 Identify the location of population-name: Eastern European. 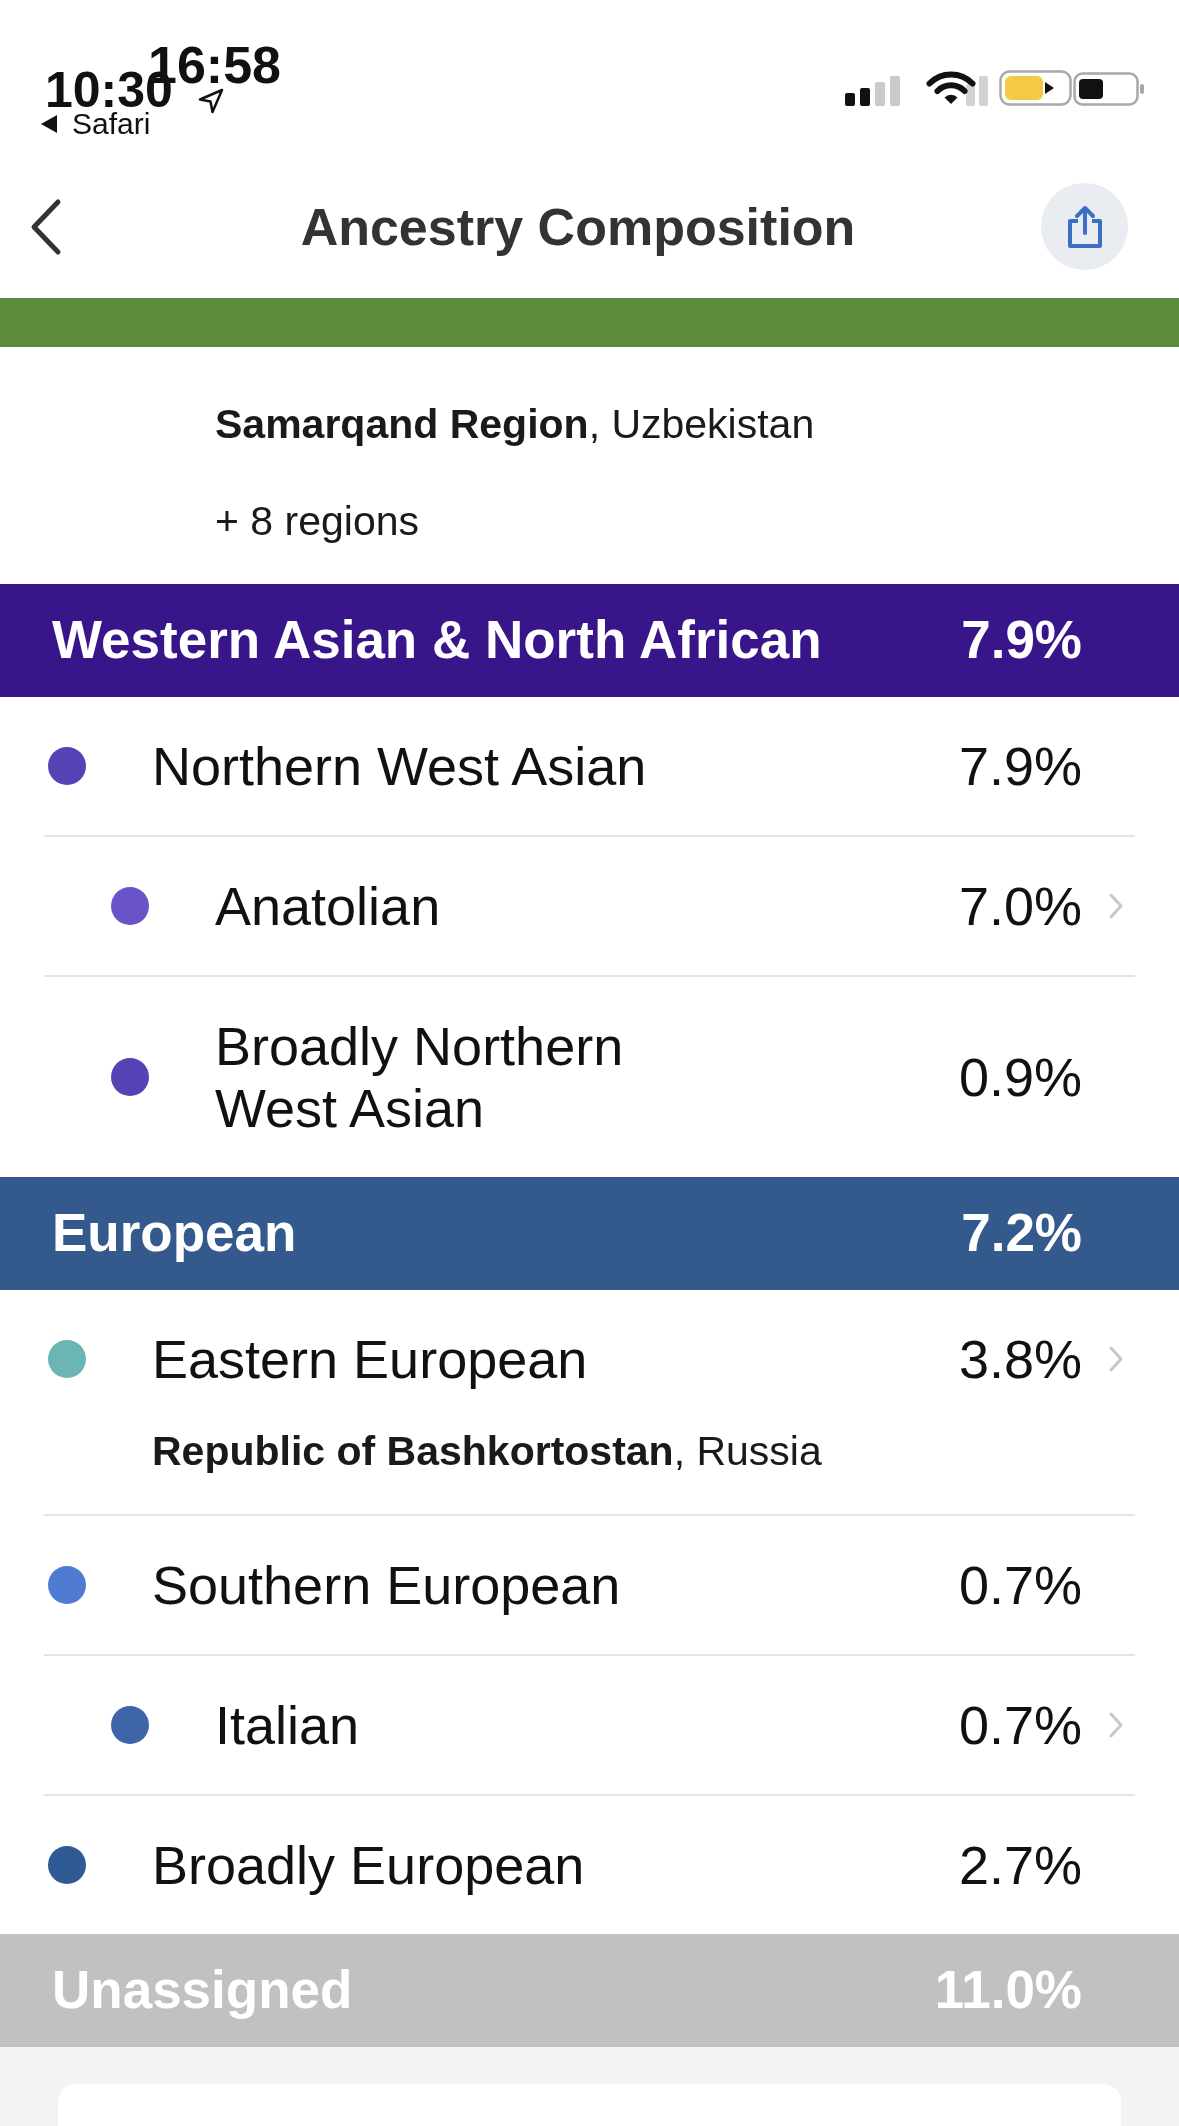
(370, 1359).